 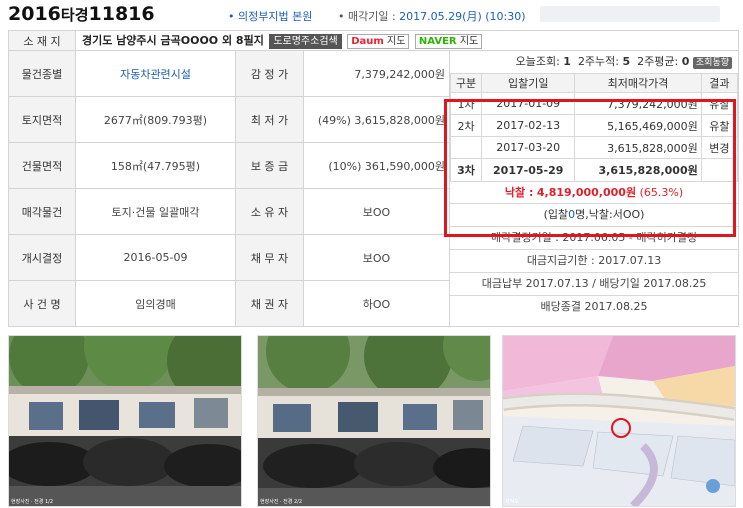 I want to click on naver-map-button: NAVER 지도, so click(x=448, y=41).